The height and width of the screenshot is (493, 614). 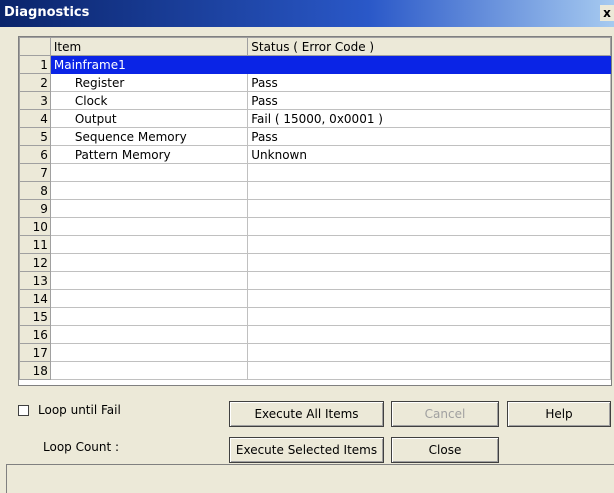 I want to click on item-cell: Output, so click(x=149, y=118).